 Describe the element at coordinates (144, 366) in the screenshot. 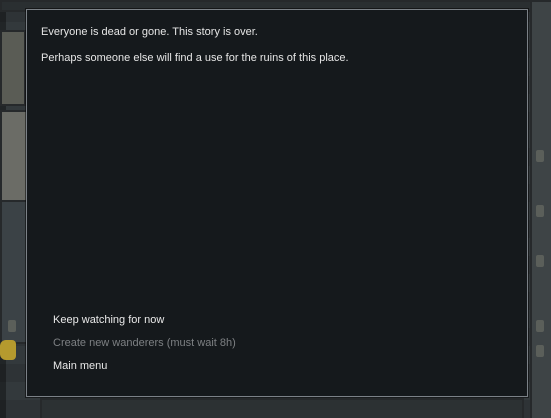

I see `main-menu-option: Main menu` at that location.